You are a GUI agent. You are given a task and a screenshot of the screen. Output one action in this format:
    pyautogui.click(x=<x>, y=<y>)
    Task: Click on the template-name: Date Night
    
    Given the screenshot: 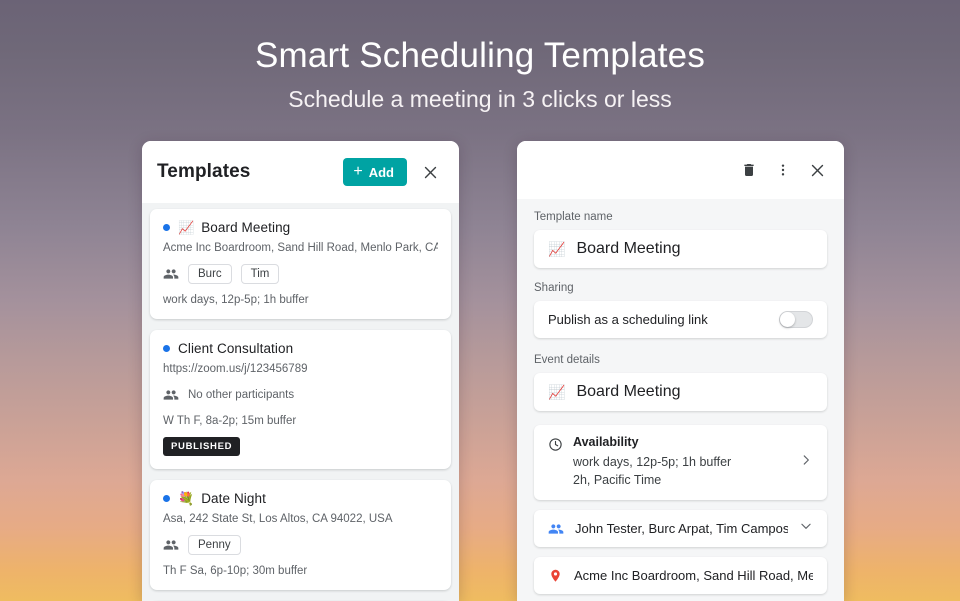 What is the action you would take?
    pyautogui.click(x=233, y=498)
    